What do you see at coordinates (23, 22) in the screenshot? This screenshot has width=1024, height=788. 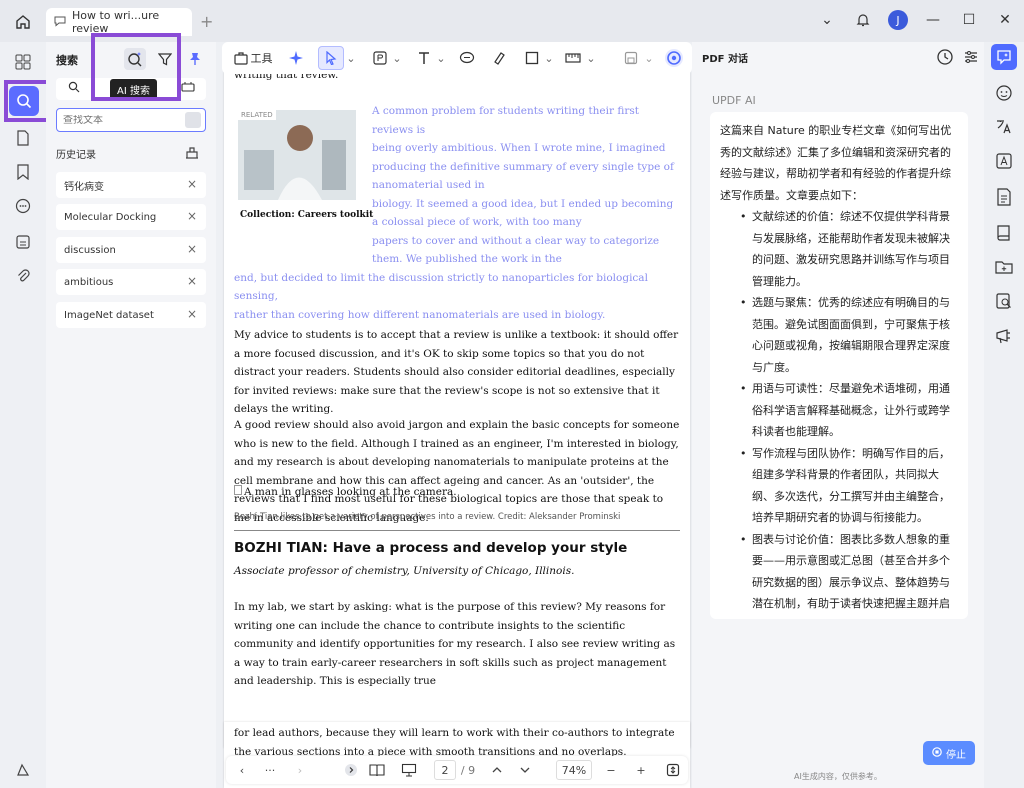 I see `home-icon` at bounding box center [23, 22].